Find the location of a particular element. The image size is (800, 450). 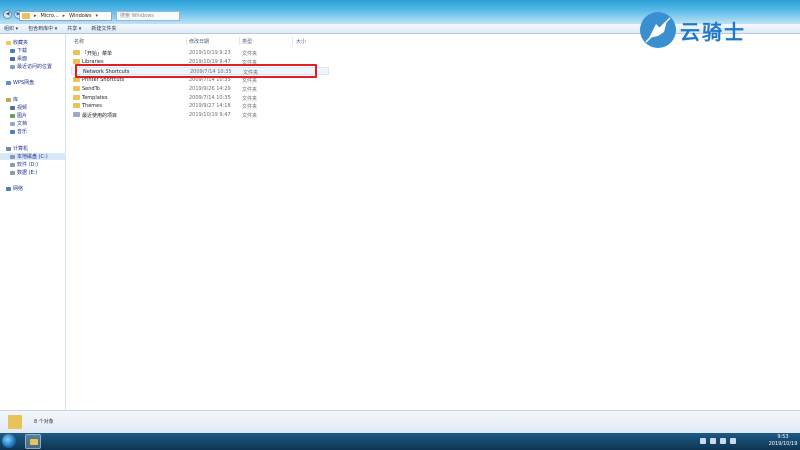

document-icon is located at coordinates (12, 123).